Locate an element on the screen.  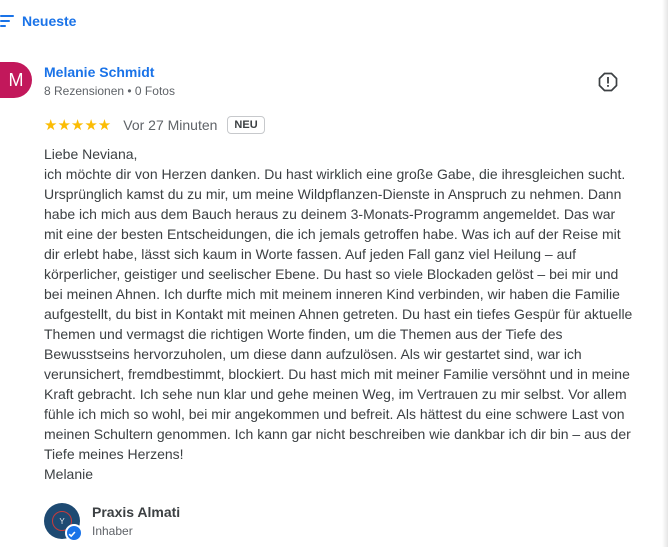
owner-name: Praxis Almati is located at coordinates (136, 512).